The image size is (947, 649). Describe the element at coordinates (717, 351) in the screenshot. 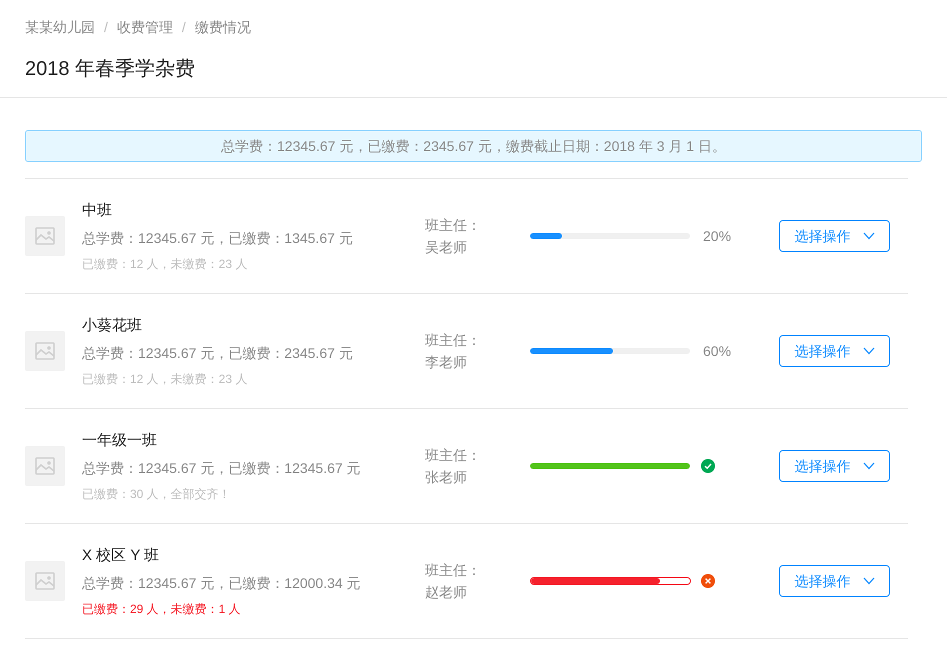

I see `progress-percent: 60%` at that location.